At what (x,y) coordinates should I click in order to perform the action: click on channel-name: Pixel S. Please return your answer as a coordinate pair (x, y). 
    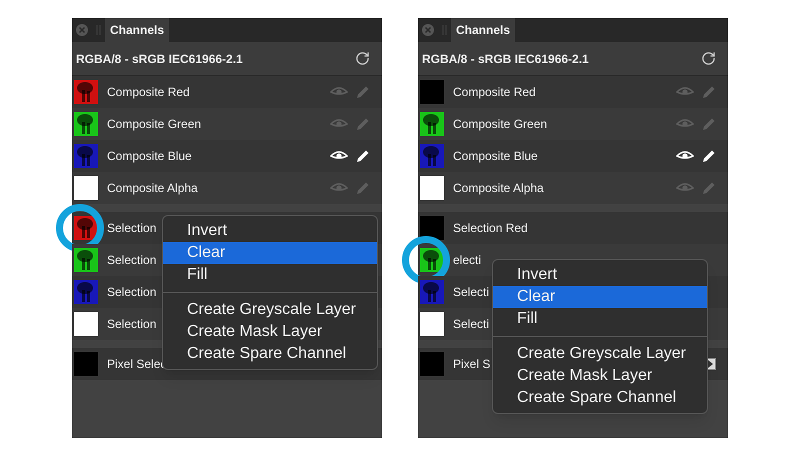
    Looking at the image, I should click on (471, 364).